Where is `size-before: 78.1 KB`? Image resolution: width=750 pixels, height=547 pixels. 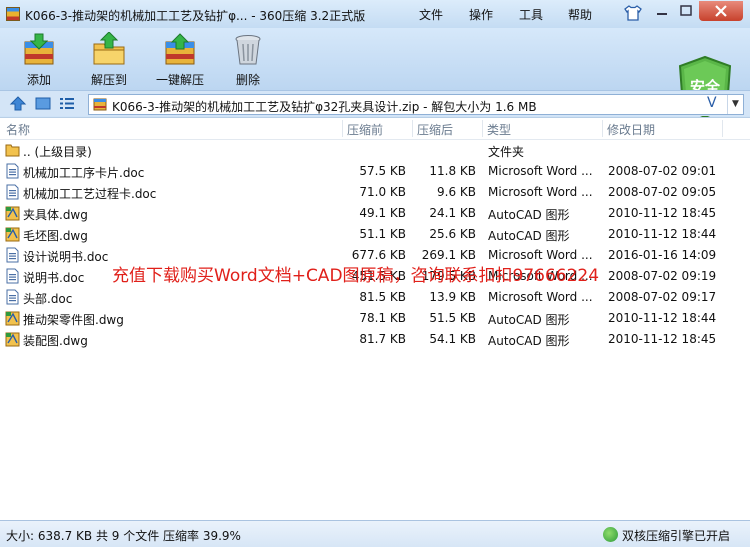
size-before: 78.1 KB is located at coordinates (382, 318).